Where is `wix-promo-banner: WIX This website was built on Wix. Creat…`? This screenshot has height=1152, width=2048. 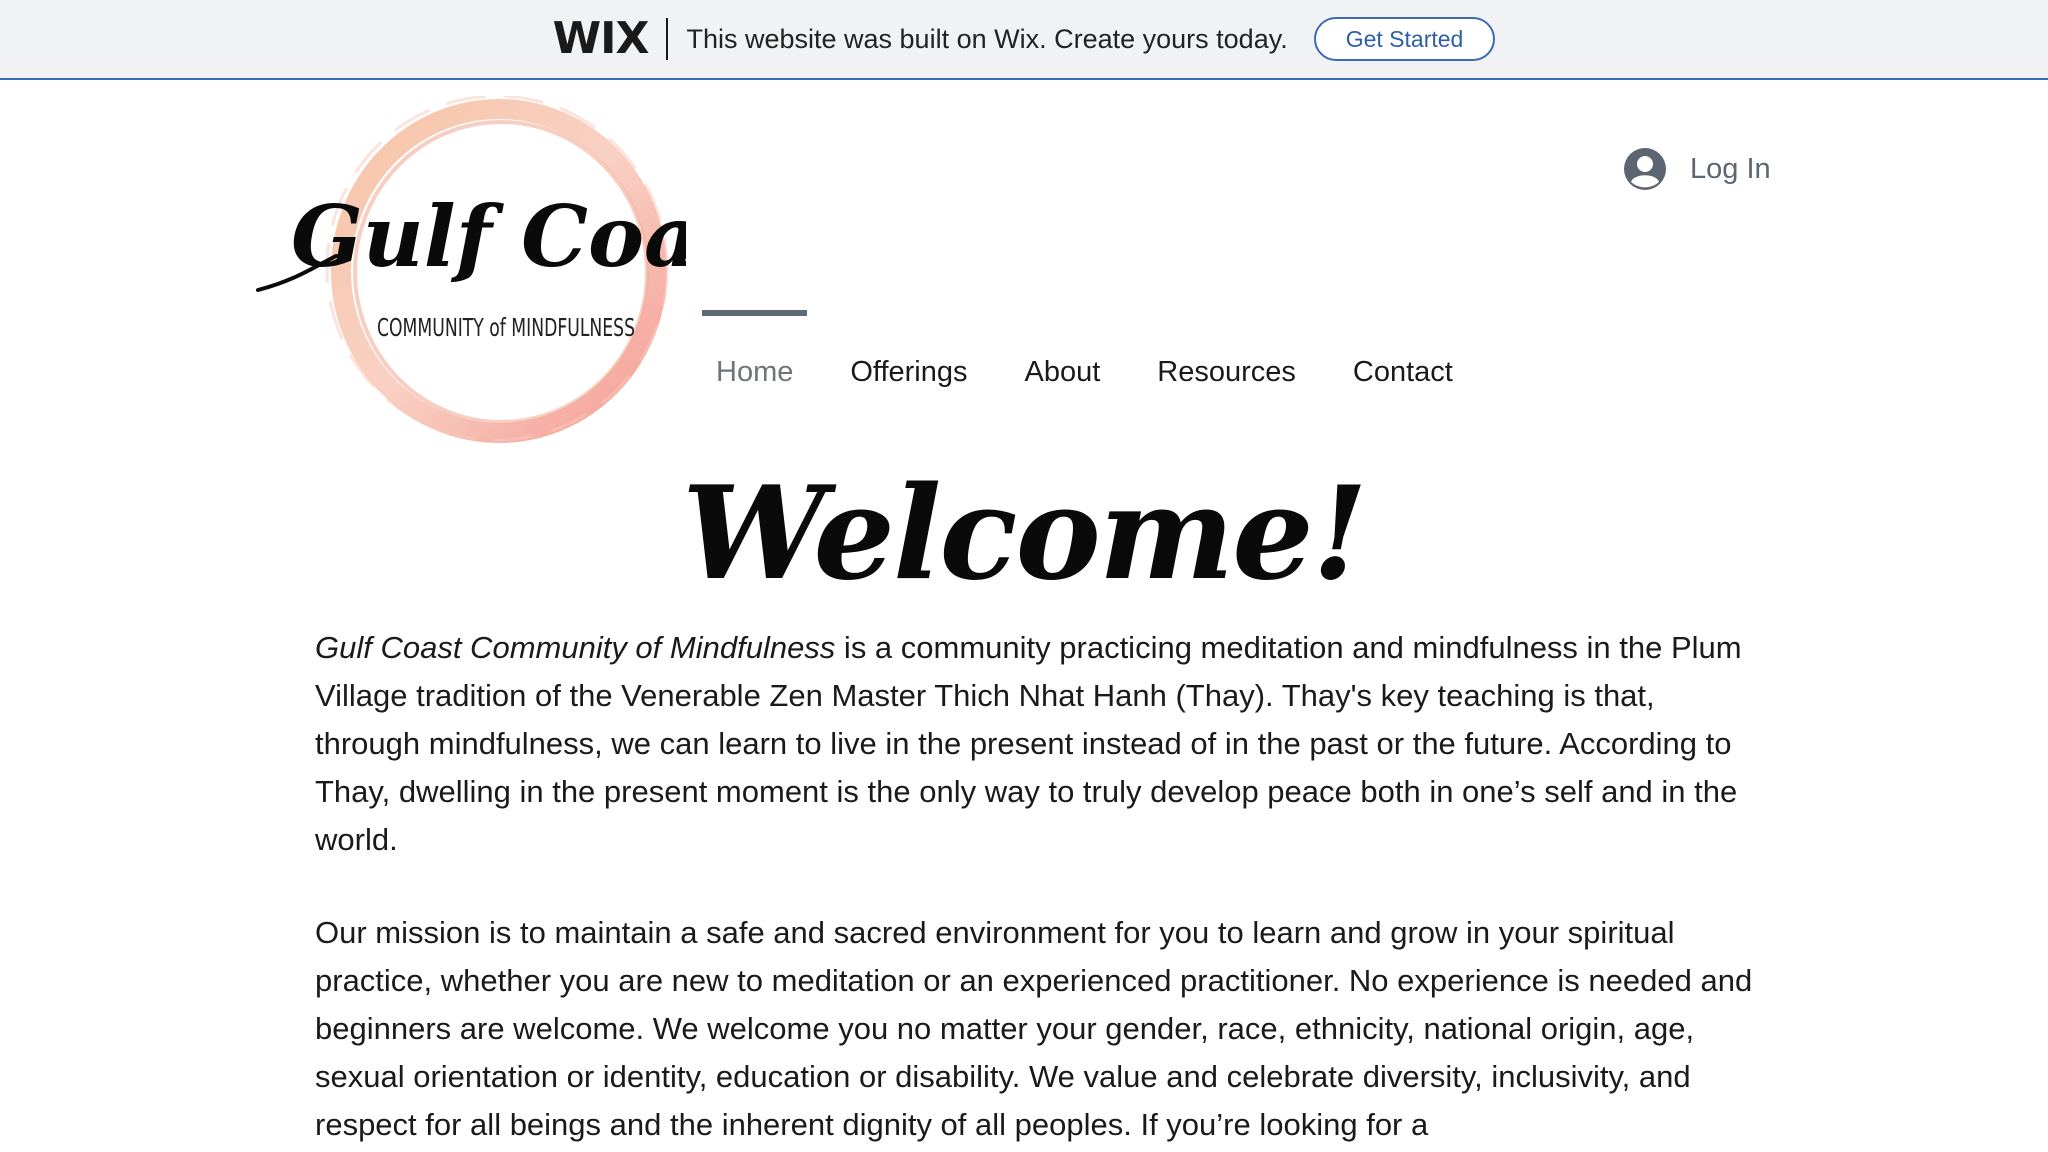 wix-promo-banner: WIX This website was built on Wix. Creat… is located at coordinates (1024, 40).